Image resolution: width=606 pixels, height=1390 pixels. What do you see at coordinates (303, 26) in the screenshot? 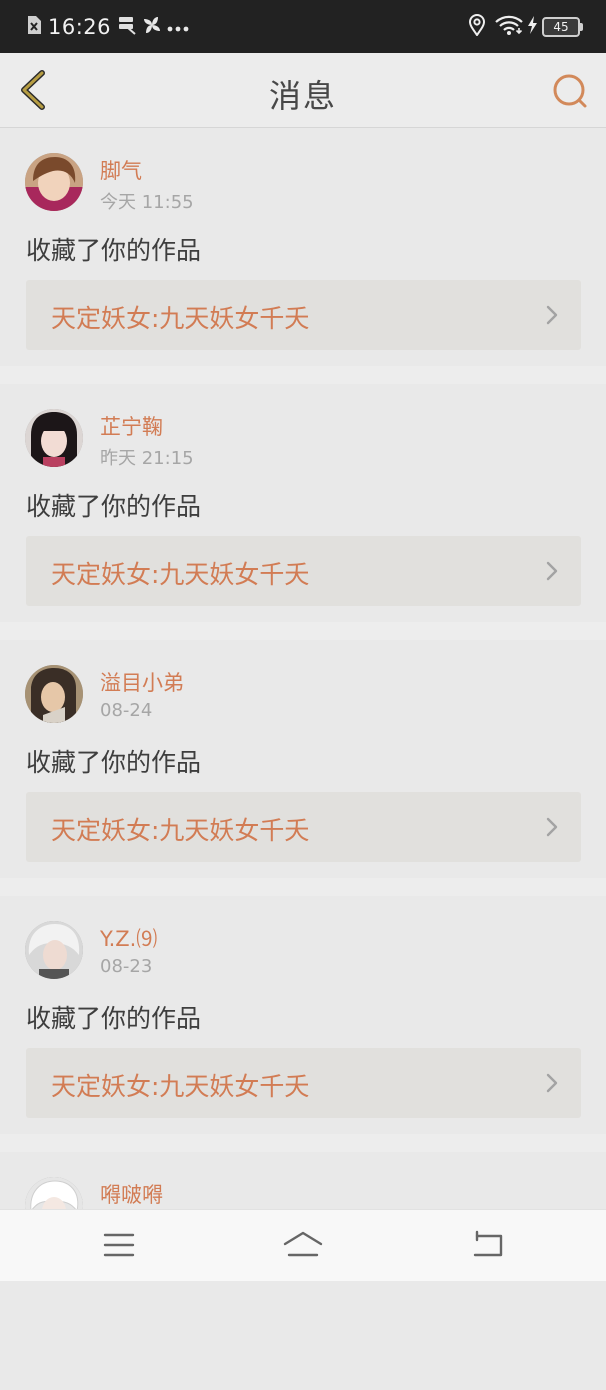
I see `status-bar: 16:26 45` at bounding box center [303, 26].